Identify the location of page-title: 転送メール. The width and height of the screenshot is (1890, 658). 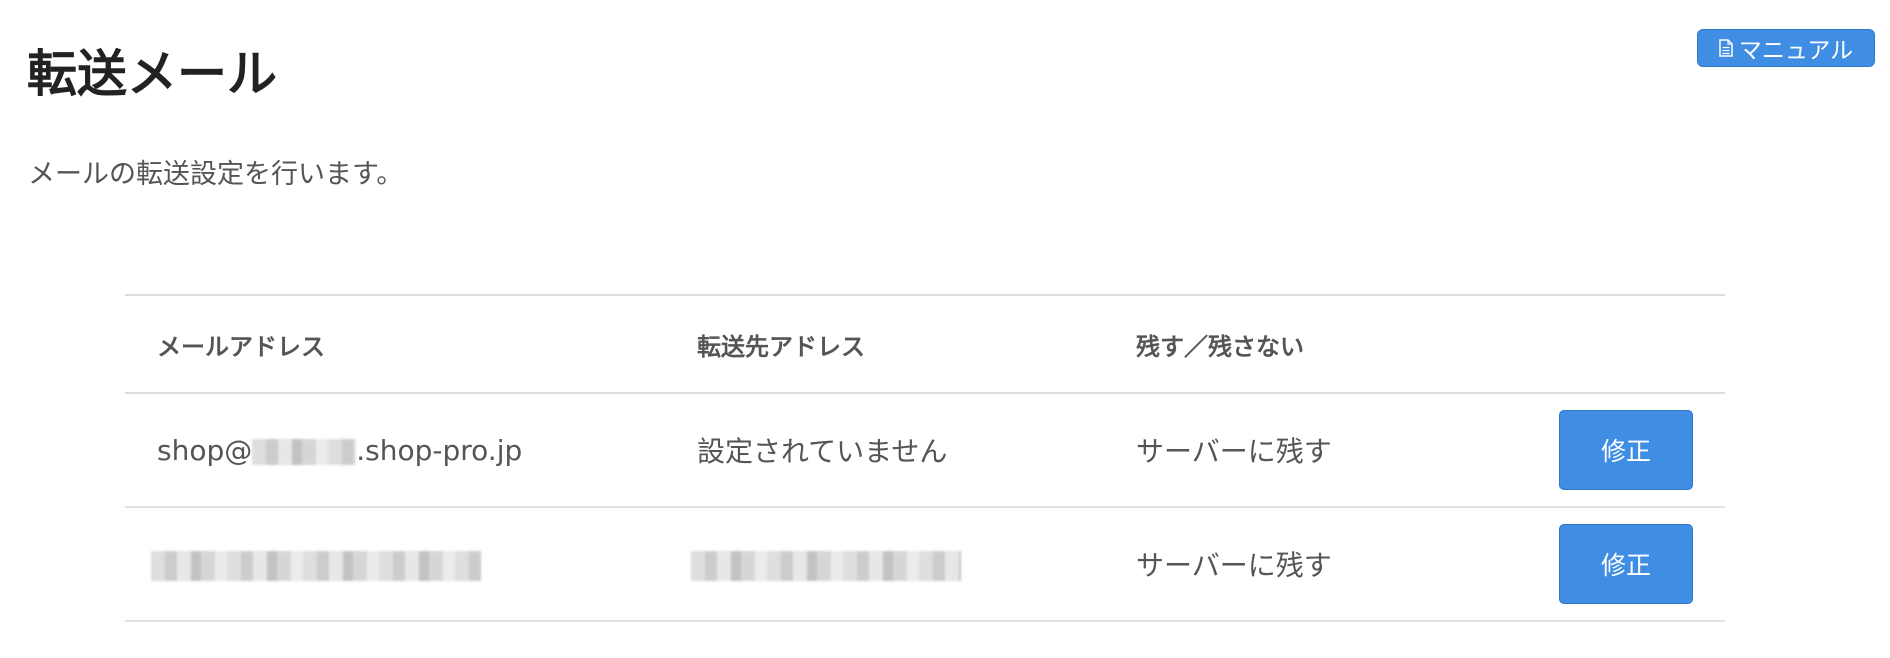
(152, 74).